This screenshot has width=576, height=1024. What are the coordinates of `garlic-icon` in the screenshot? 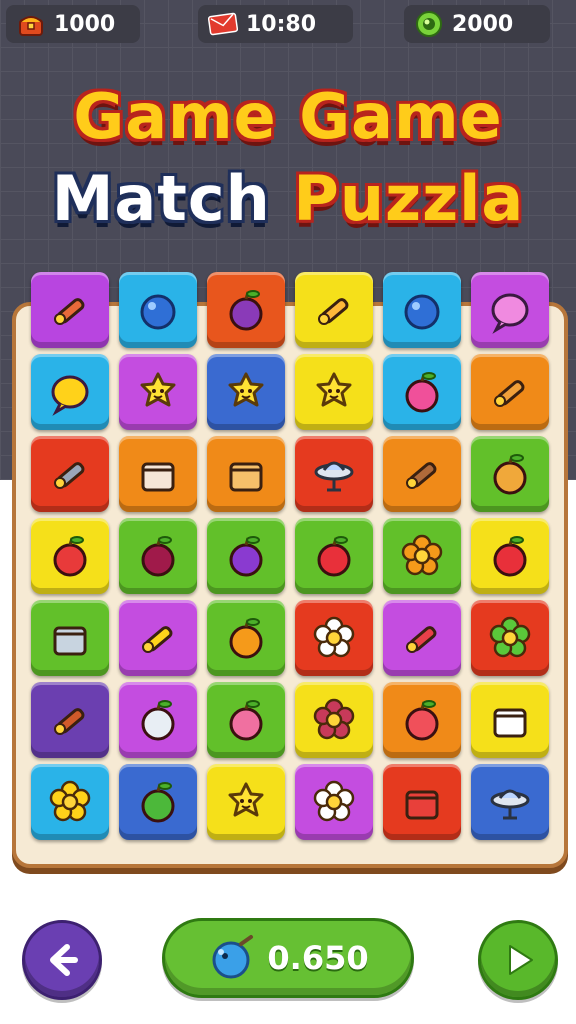 It's located at (158, 720).